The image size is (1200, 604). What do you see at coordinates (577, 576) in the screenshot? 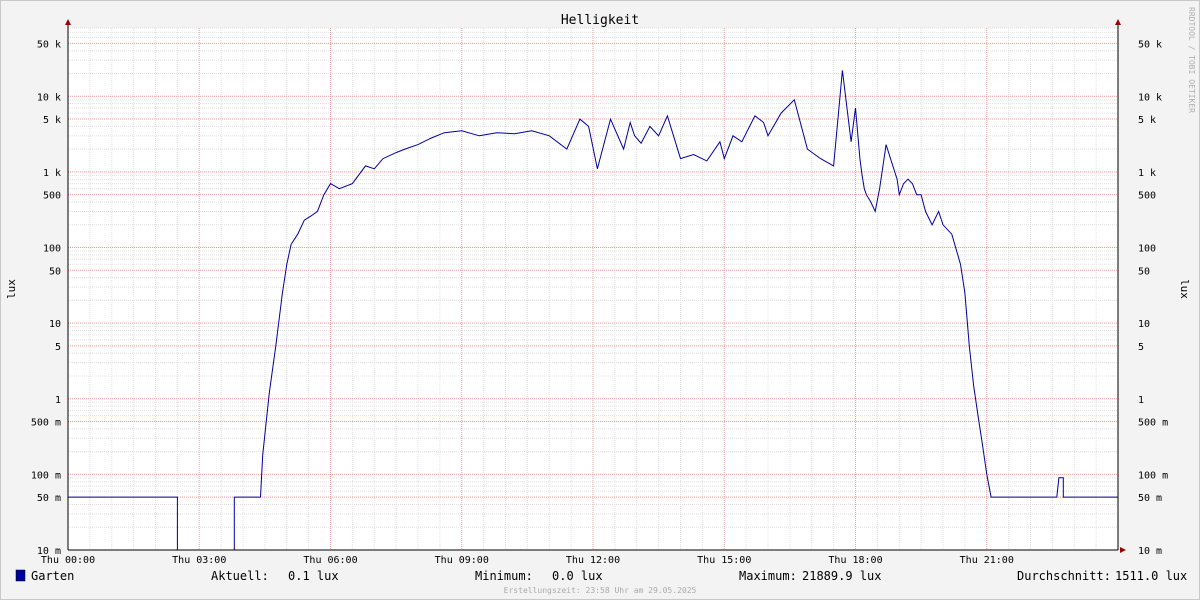
I see `legend-min-value: 0.0 lux` at bounding box center [577, 576].